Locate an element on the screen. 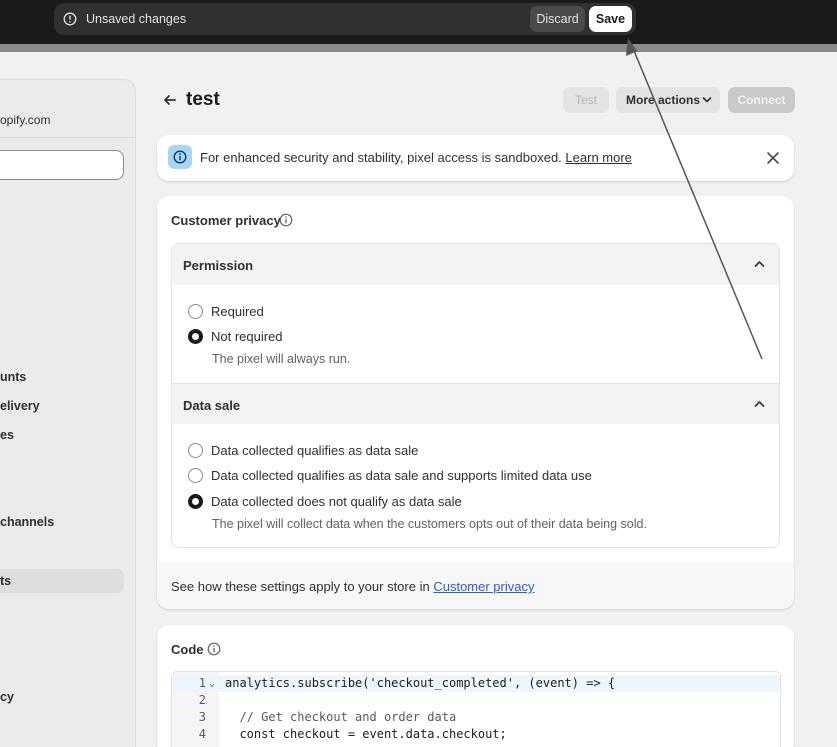 The image size is (837, 747). unsaved-changes-message: Unsaved changes is located at coordinates (136, 19).